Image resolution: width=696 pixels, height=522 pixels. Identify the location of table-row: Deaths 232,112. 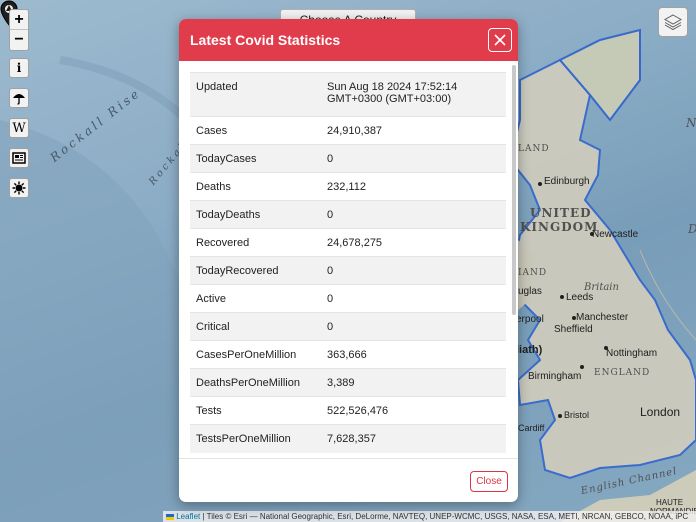
(348, 186).